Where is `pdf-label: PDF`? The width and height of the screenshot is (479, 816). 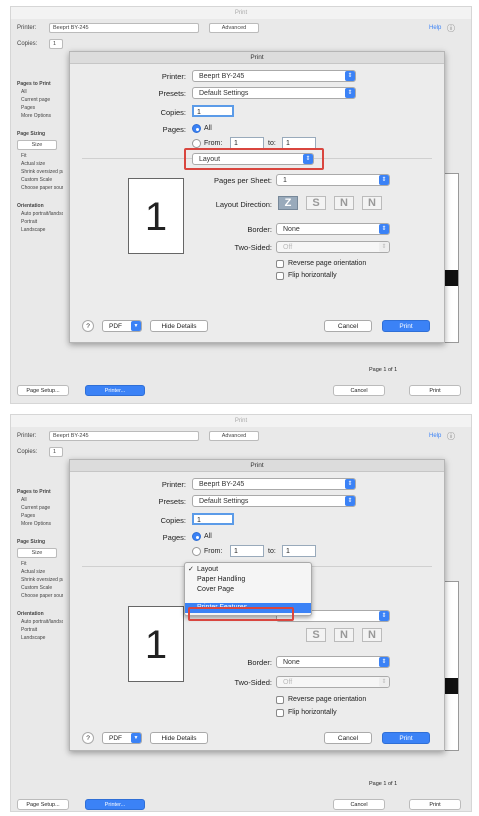 pdf-label: PDF is located at coordinates (115, 738).